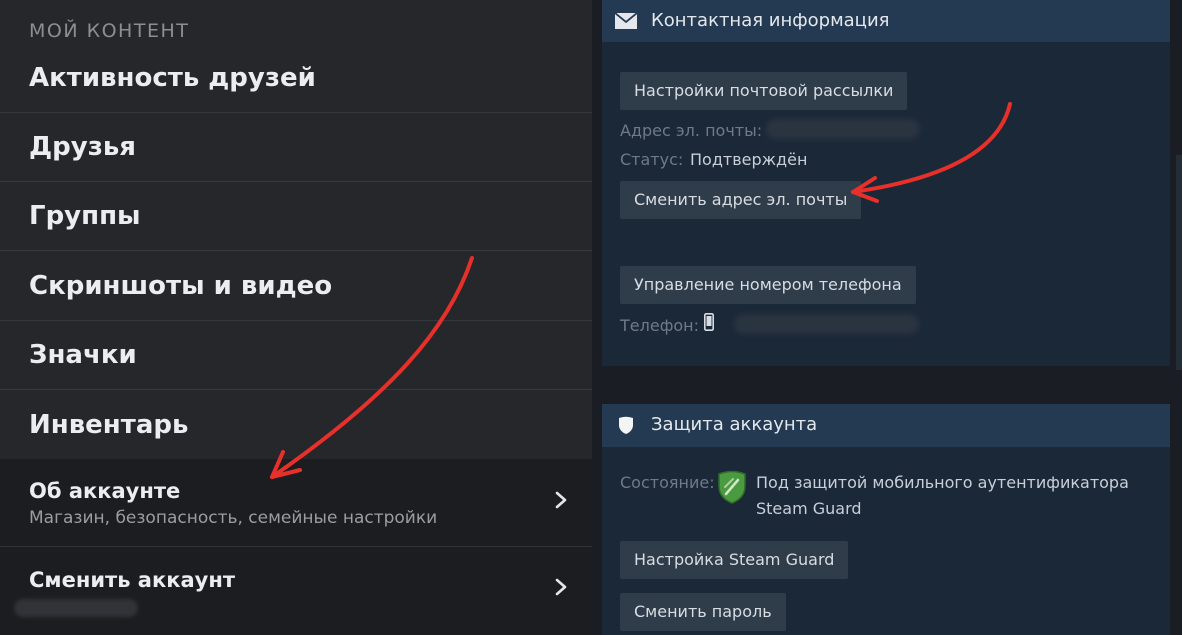 Image resolution: width=1182 pixels, height=635 pixels. Describe the element at coordinates (741, 200) in the screenshot. I see `change-email-button: Сменить адрес эл. почты` at that location.